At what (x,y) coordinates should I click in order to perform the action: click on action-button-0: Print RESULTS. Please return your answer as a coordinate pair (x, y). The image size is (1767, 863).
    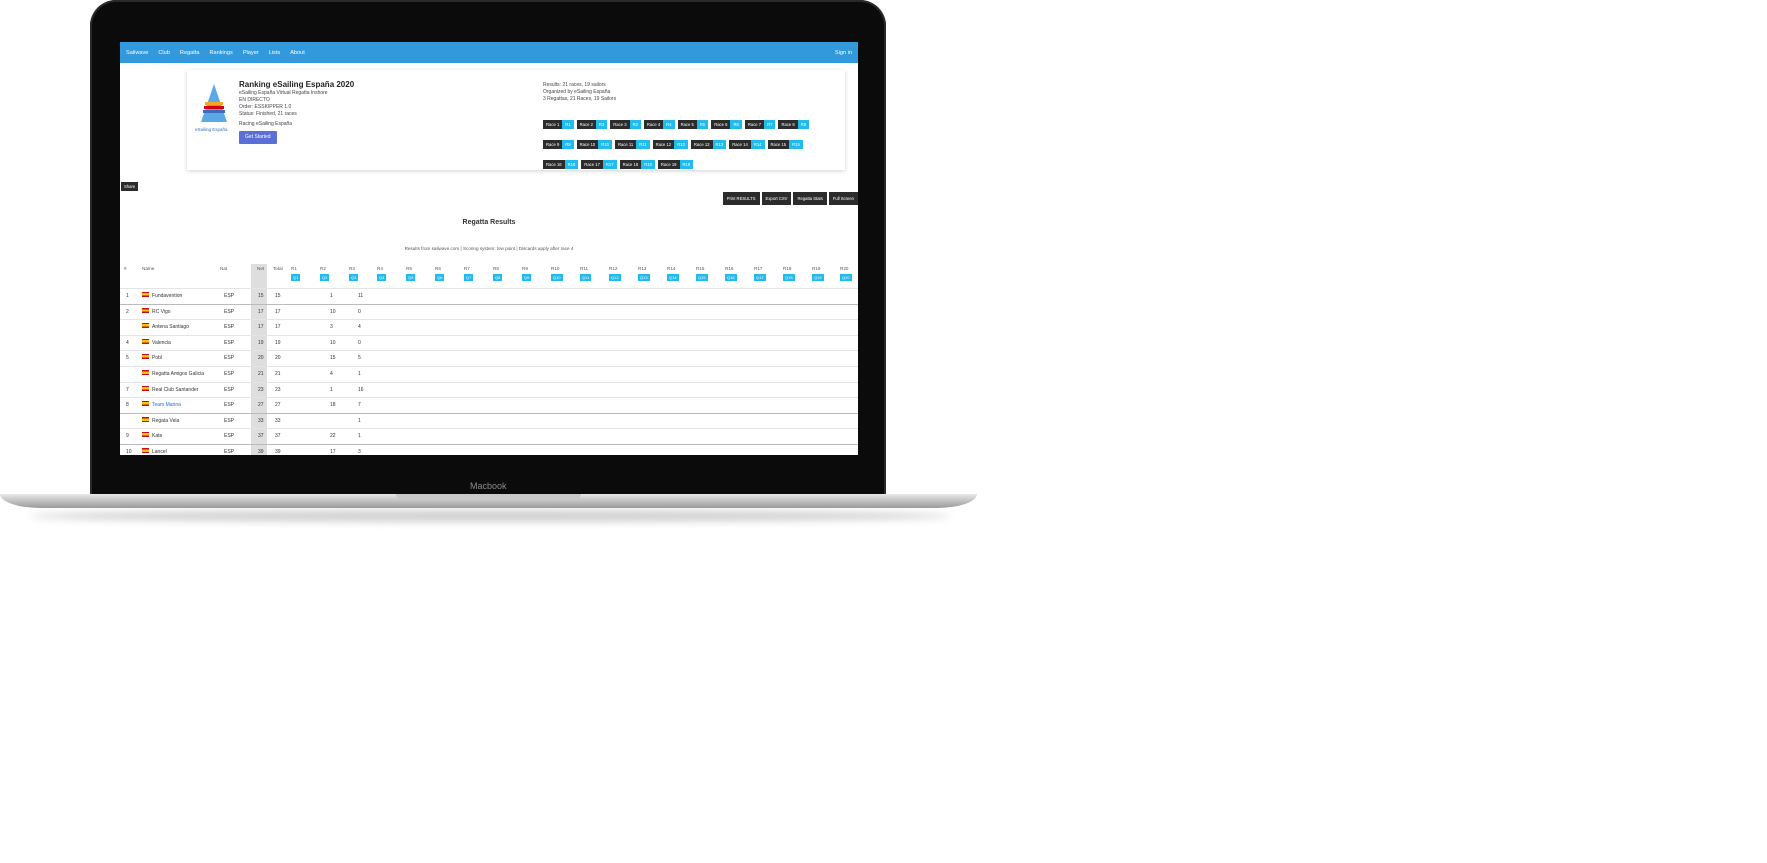
    Looking at the image, I should click on (741, 198).